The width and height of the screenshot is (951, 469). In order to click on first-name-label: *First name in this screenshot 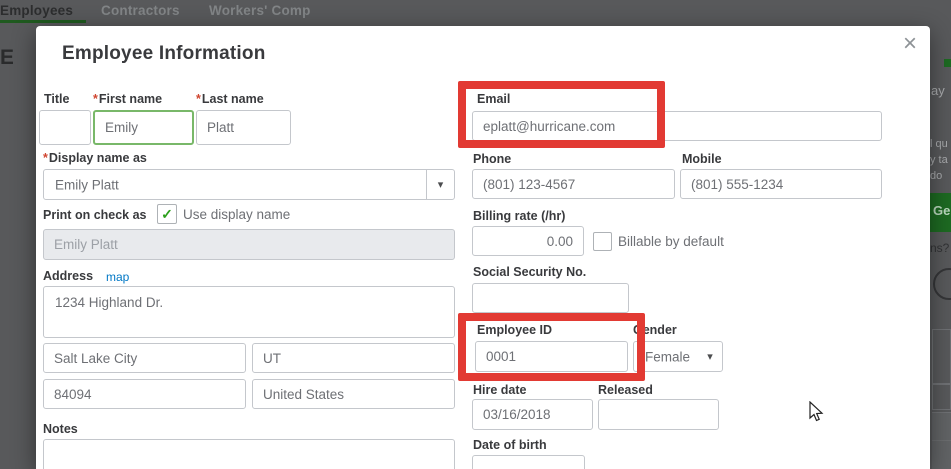, I will do `click(127, 99)`.